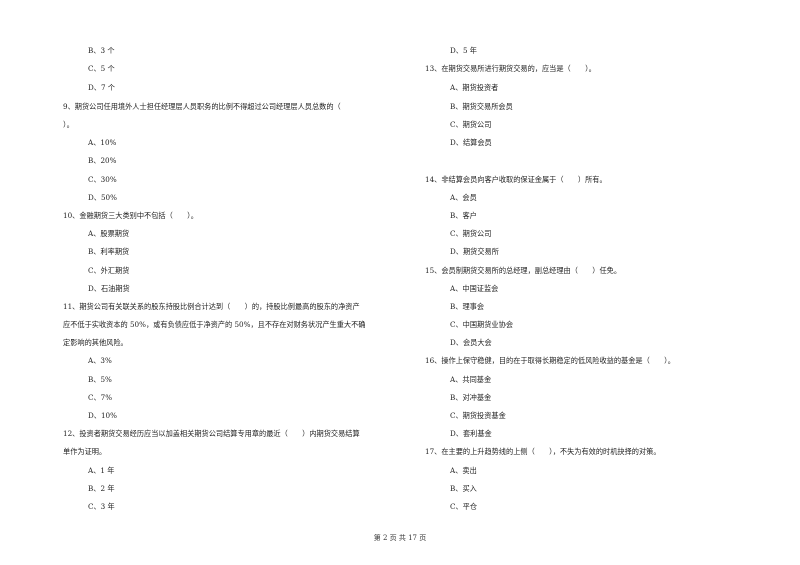 The height and width of the screenshot is (565, 800). What do you see at coordinates (109, 270) in the screenshot?
I see `answer-option: C、外汇期货` at bounding box center [109, 270].